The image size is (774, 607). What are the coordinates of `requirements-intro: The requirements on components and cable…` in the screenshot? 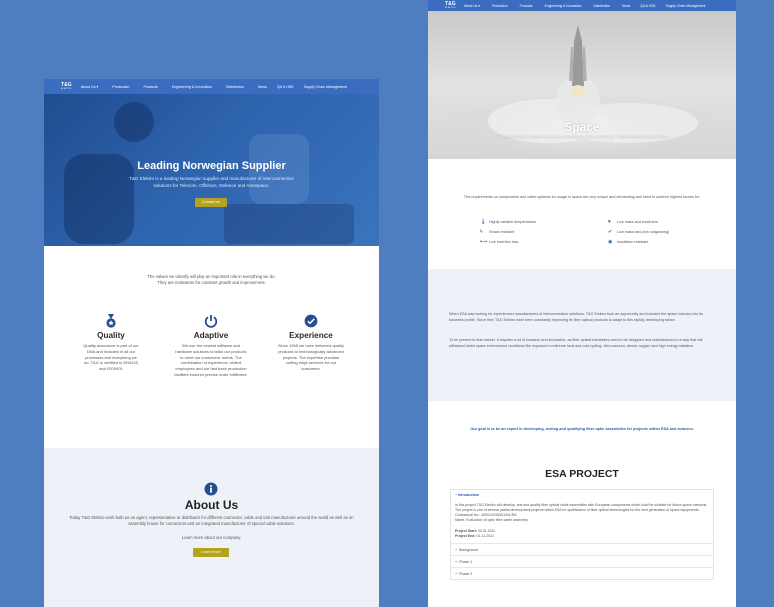 It's located at (582, 197).